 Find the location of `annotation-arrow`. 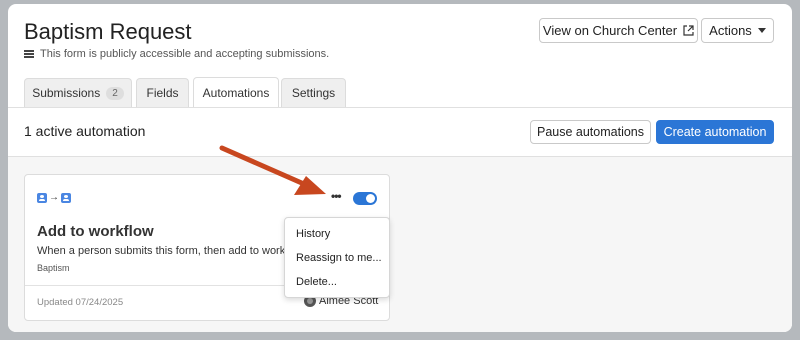

annotation-arrow is located at coordinates (272, 170).